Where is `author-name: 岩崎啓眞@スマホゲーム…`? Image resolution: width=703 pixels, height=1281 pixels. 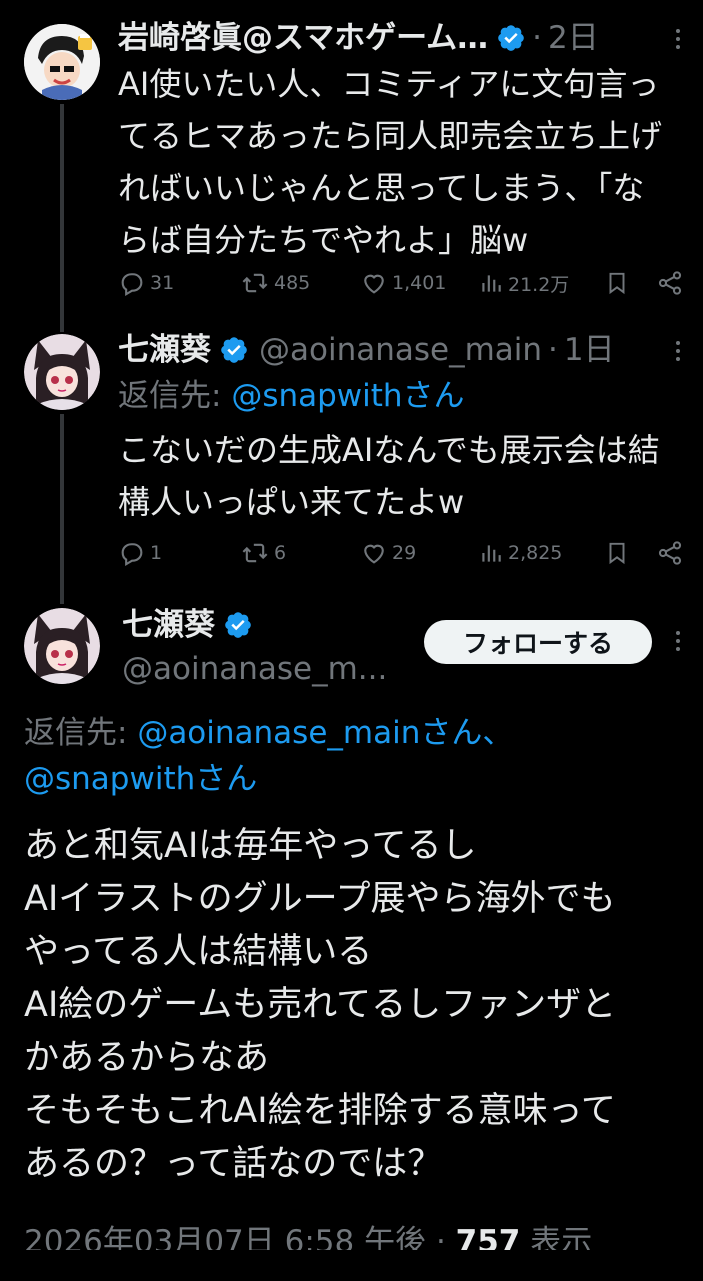 author-name: 岩崎啓眞@スマホゲーム… is located at coordinates (303, 38).